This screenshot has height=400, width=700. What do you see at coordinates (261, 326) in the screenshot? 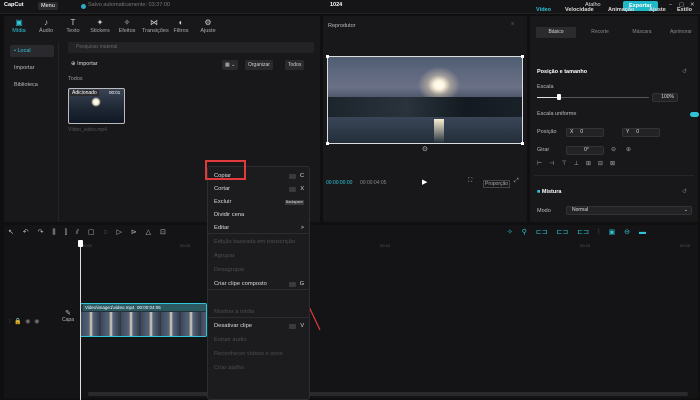
I see `menu-item: Desativar clipe V` at bounding box center [261, 326].